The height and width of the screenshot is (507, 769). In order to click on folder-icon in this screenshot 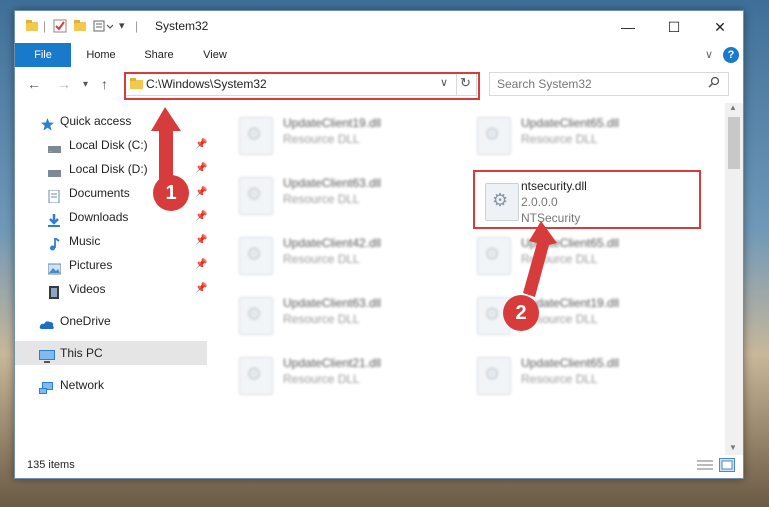, I will do `click(32, 27)`.